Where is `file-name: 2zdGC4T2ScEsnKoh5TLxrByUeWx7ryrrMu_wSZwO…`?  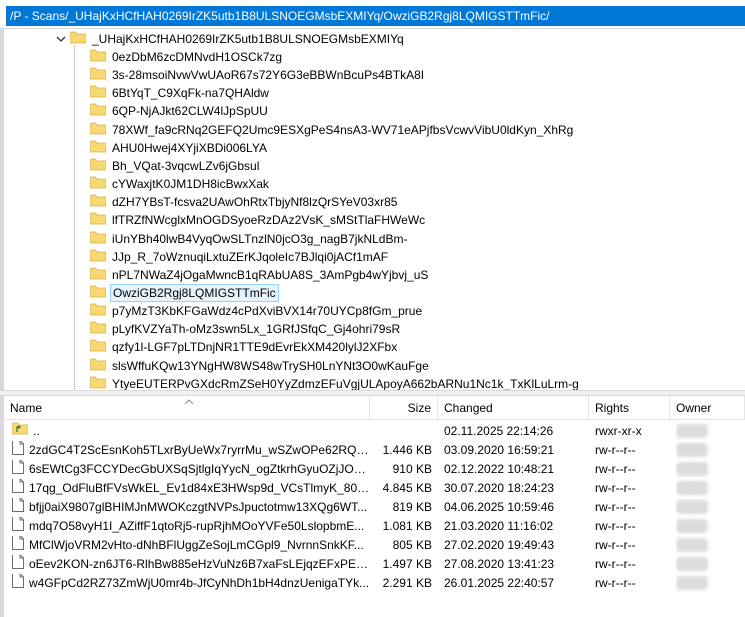
file-name: 2zdGC4T2ScEsnKoh5TLxrByUeWx7ryrrMu_wSZwO… is located at coordinates (199, 450).